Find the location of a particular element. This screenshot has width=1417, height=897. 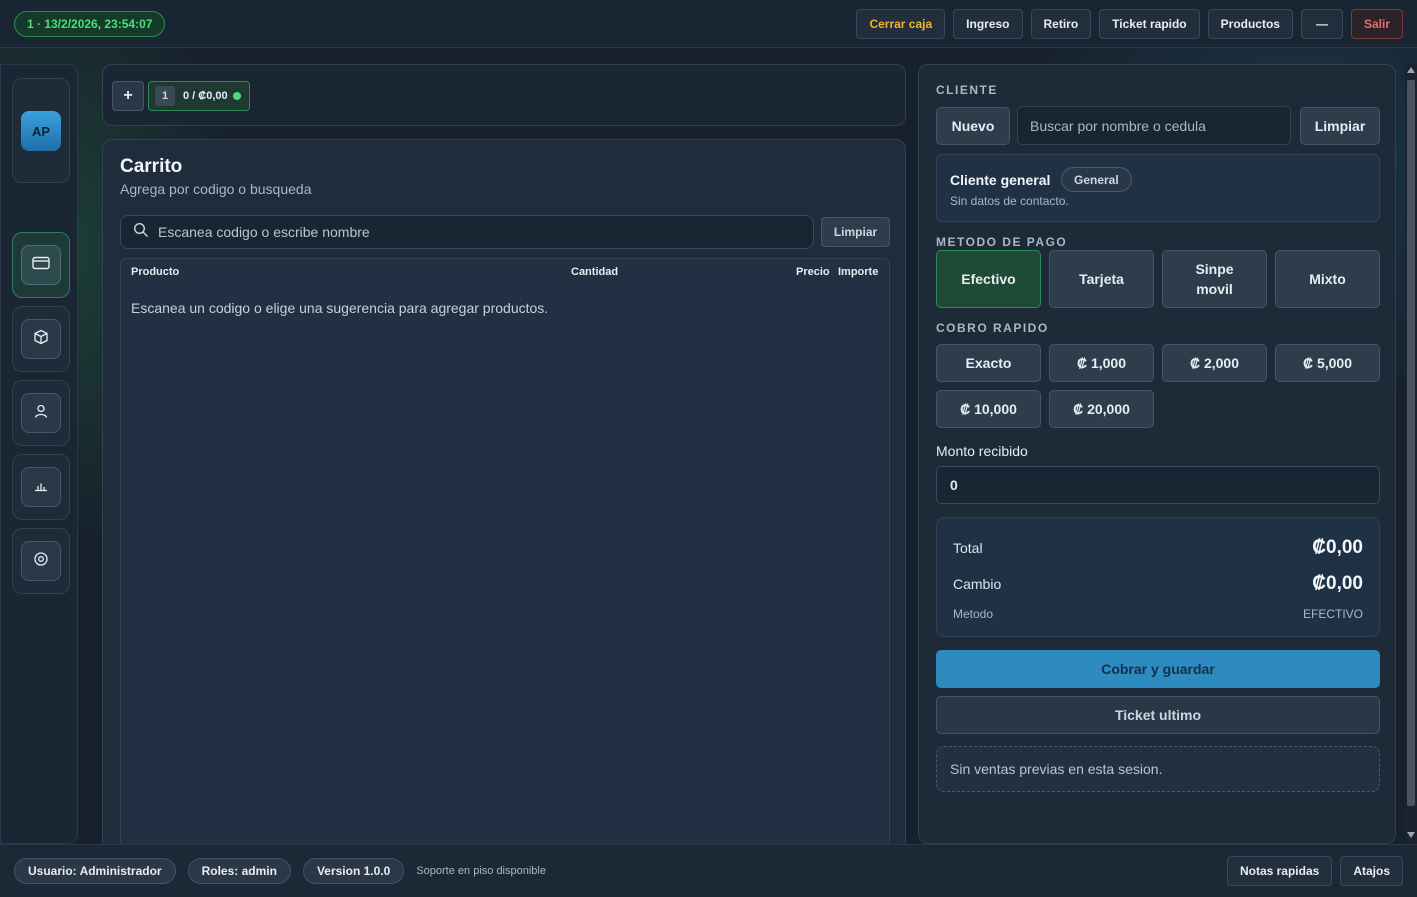

credit-card-icon is located at coordinates (41, 265).